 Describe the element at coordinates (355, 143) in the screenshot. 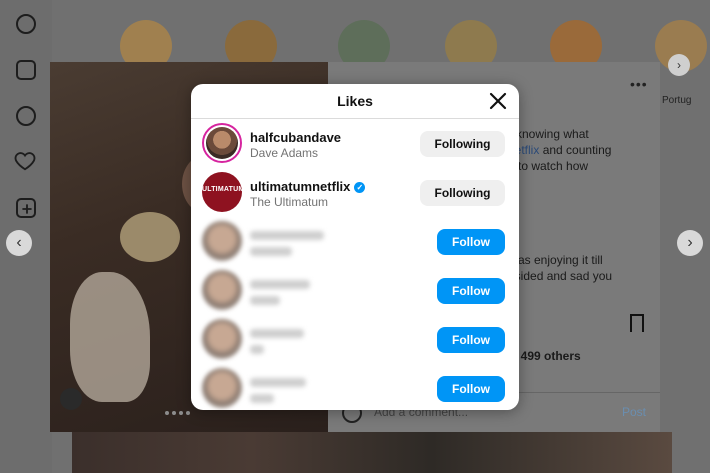

I see `like-row: halfcubandave Dave Adams Following` at that location.